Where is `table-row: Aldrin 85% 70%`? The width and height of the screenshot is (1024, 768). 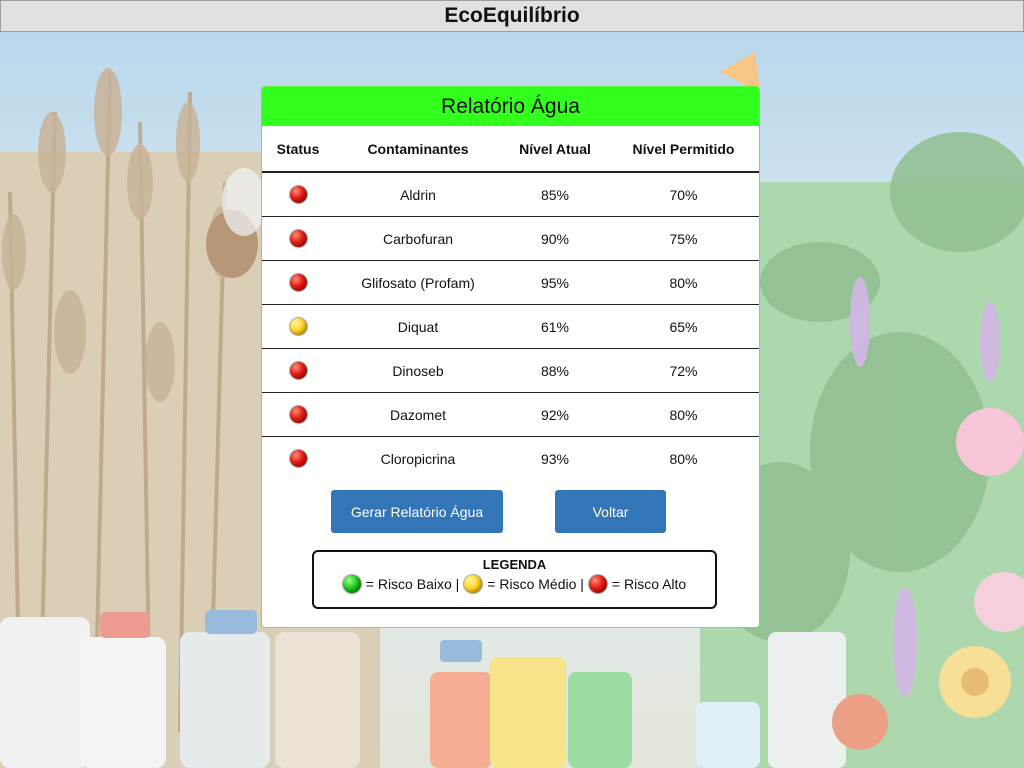
table-row: Aldrin 85% 70% is located at coordinates (510, 194).